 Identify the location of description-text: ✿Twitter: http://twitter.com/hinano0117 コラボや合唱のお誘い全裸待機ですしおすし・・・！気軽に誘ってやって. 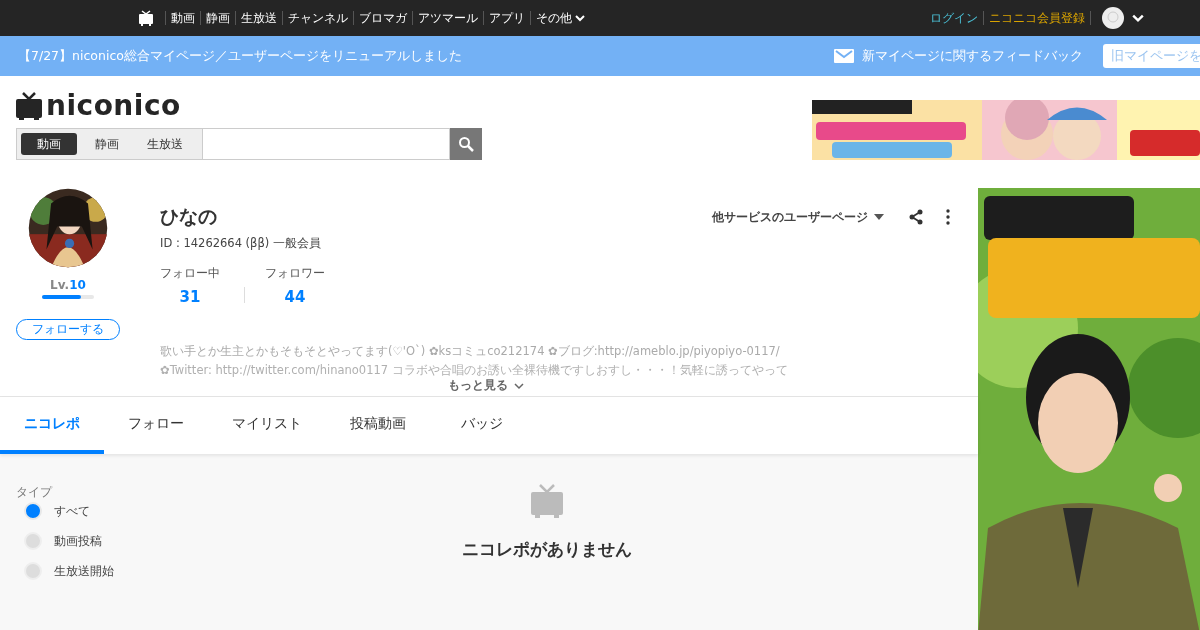
(474, 370).